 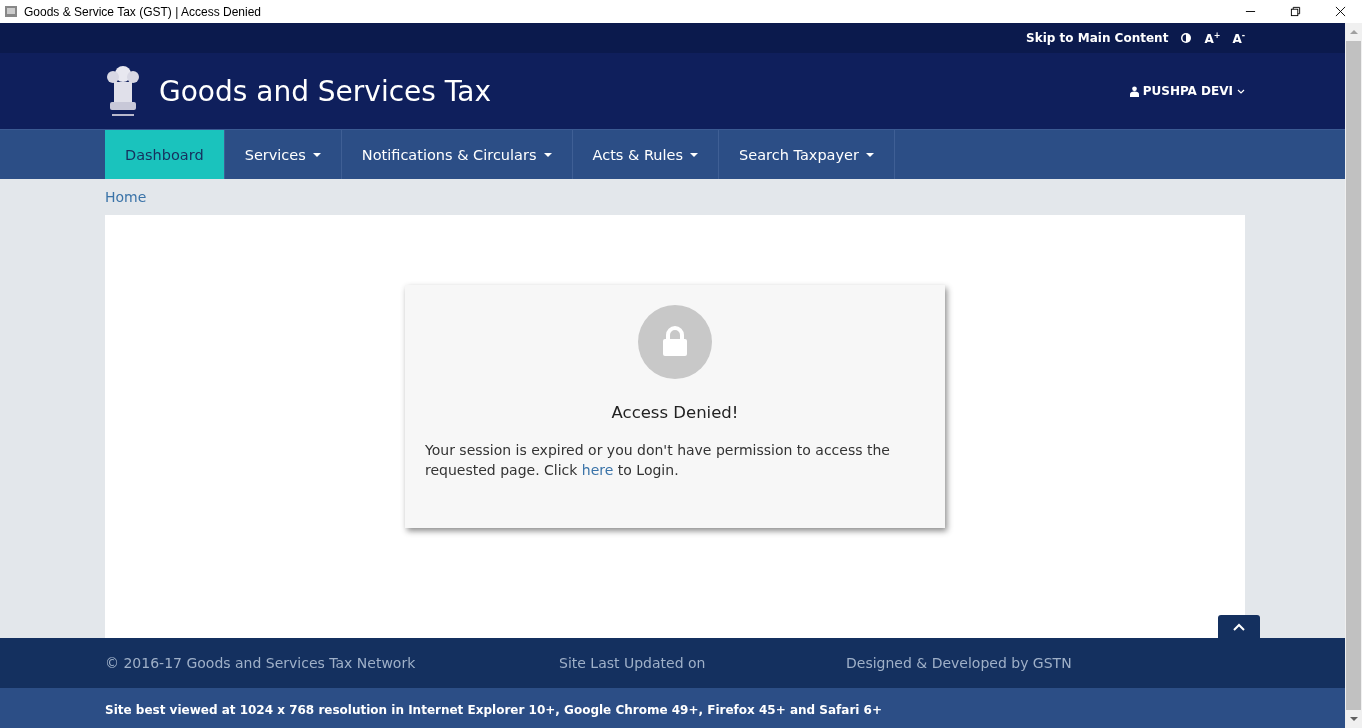 I want to click on footer-text: Site Last Updated on, so click(x=633, y=663).